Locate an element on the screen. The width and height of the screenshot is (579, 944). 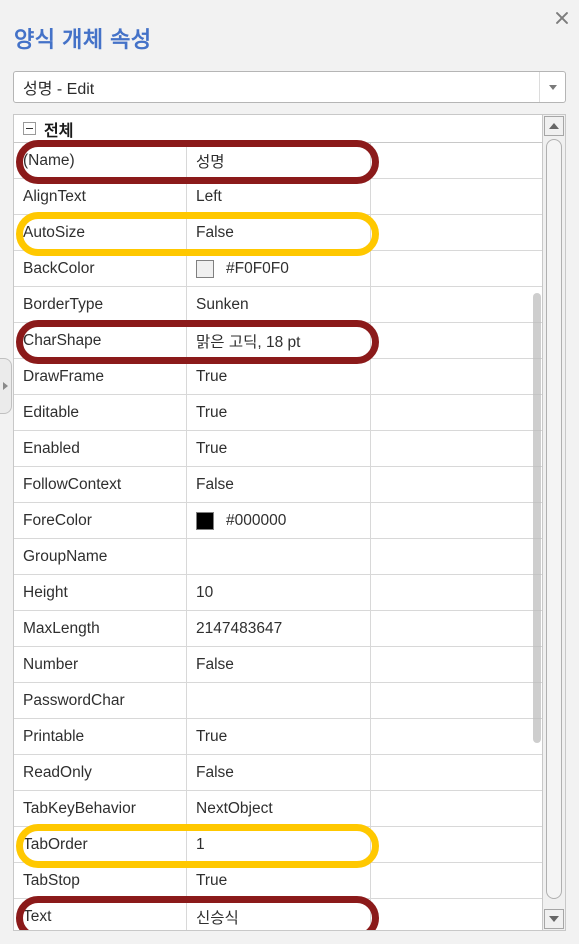
property-value-cell: #F0F0F0 is located at coordinates (279, 268).